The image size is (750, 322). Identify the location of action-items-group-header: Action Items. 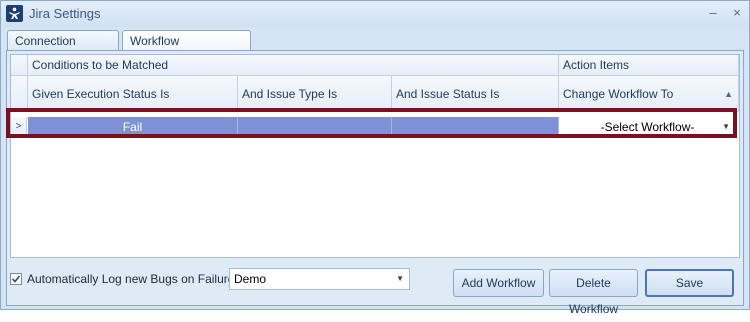
(649, 65).